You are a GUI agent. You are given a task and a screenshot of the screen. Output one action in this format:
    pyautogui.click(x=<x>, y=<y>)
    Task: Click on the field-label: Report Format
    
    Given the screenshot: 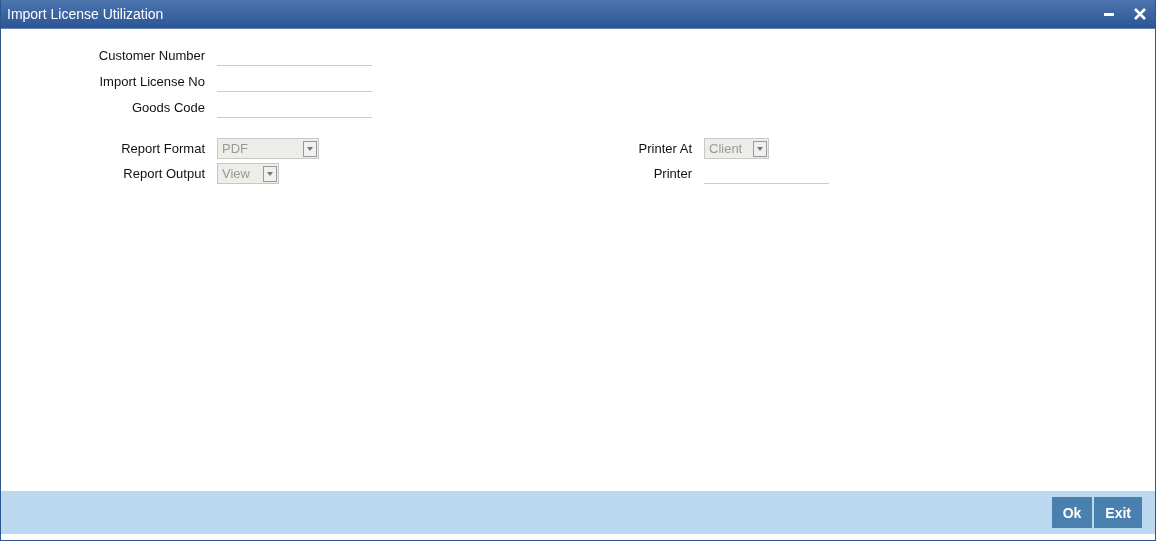 What is the action you would take?
    pyautogui.click(x=163, y=148)
    